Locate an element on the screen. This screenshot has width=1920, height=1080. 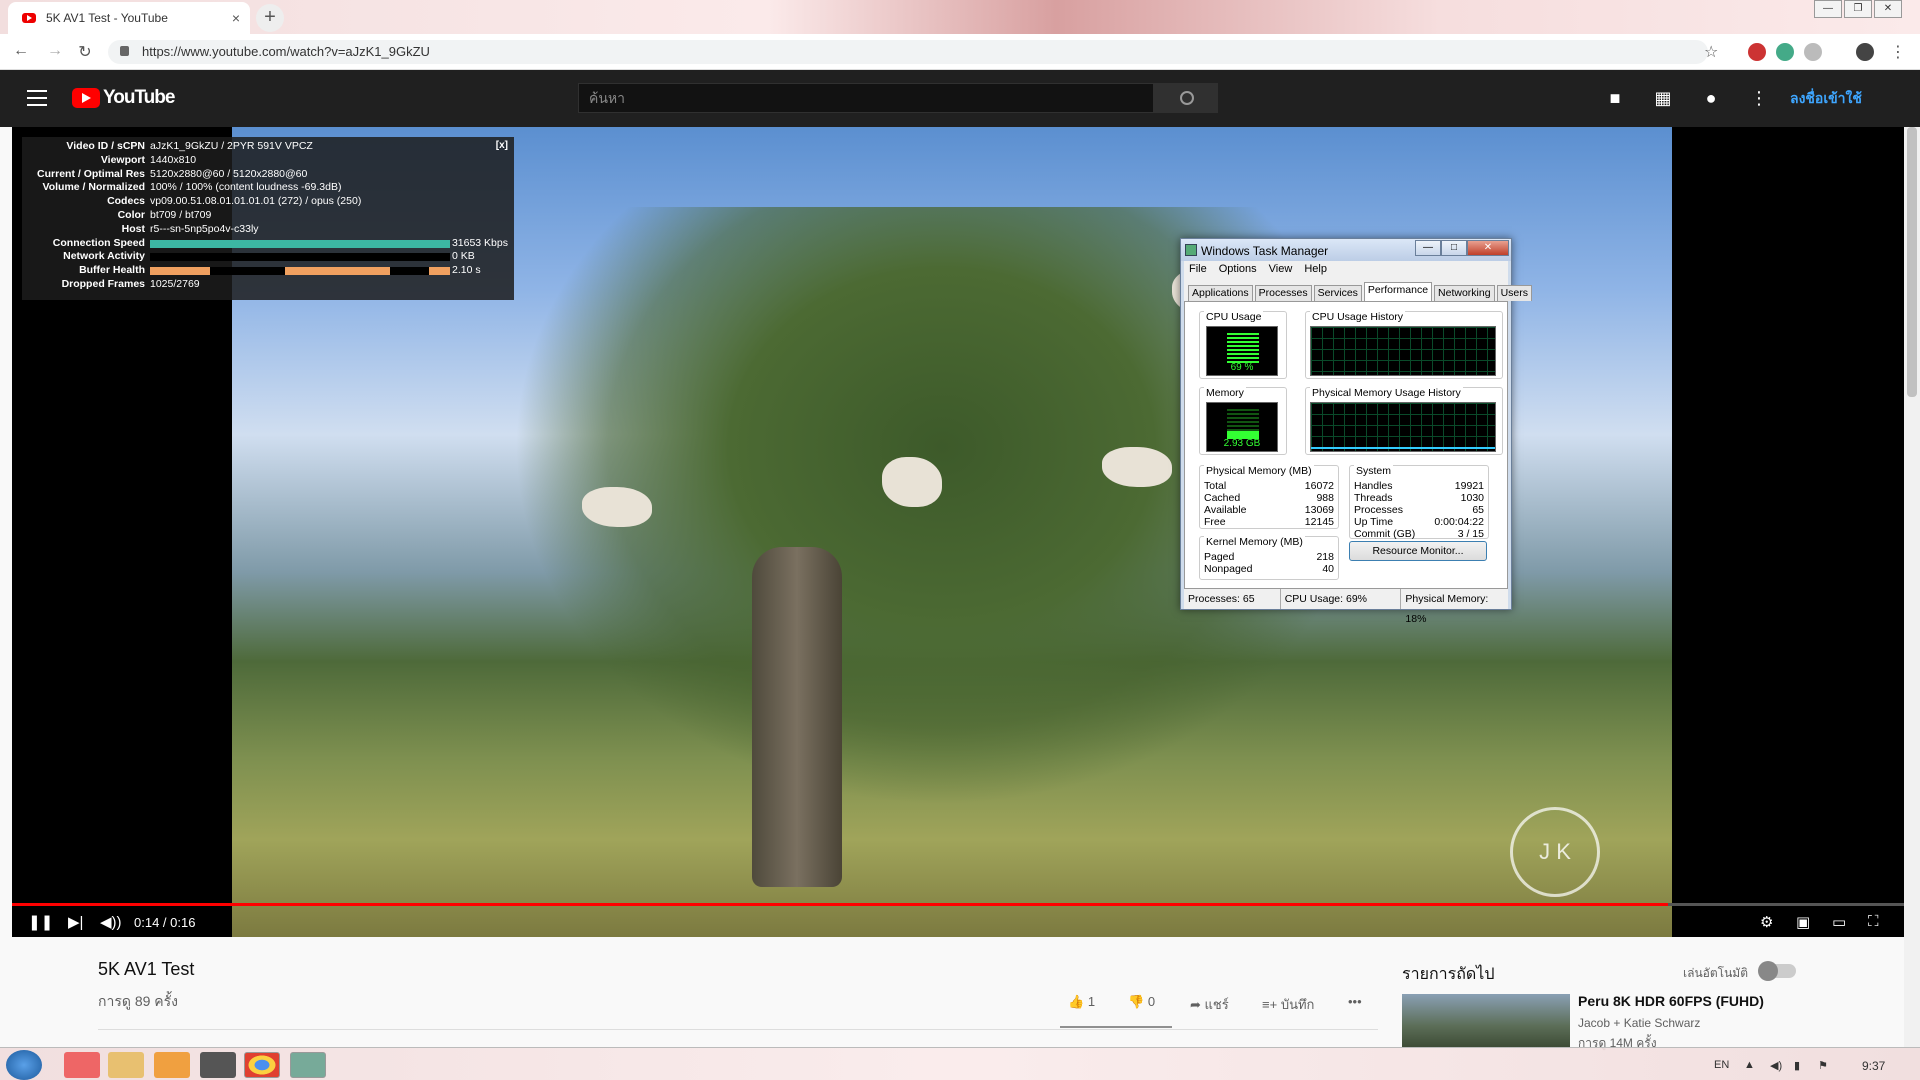
dislike-button: 👎 0 is located at coordinates (1141, 1002).